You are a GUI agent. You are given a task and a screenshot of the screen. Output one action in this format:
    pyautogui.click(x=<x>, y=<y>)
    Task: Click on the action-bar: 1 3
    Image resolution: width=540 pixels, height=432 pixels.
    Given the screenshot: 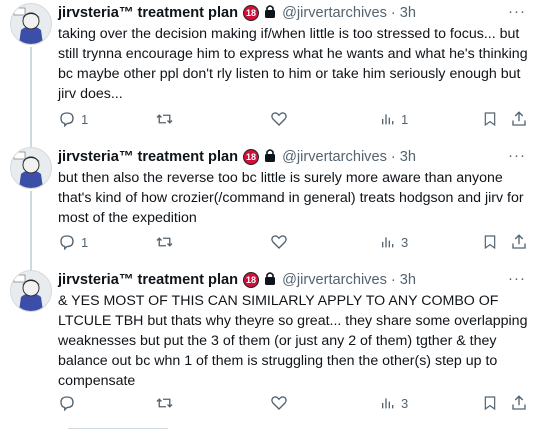 What is the action you would take?
    pyautogui.click(x=294, y=243)
    